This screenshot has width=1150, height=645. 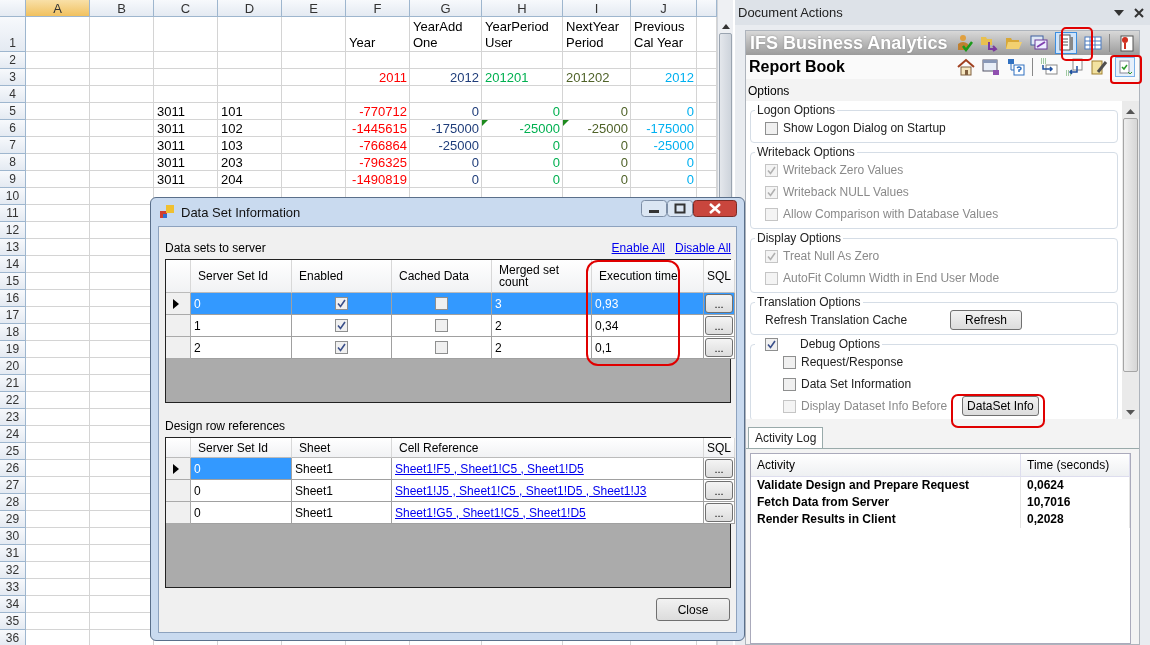 I want to click on cell-value: NextYear Period, so click(x=593, y=35).